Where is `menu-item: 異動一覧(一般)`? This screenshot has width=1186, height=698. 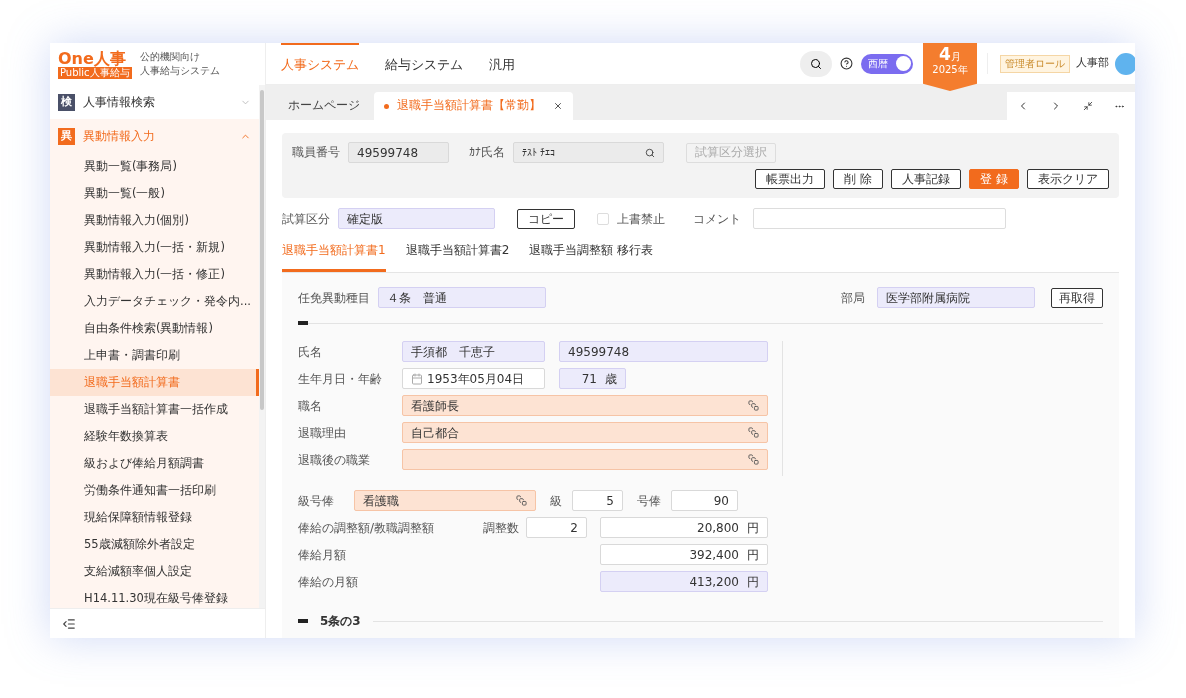 menu-item: 異動一覧(一般) is located at coordinates (154, 193).